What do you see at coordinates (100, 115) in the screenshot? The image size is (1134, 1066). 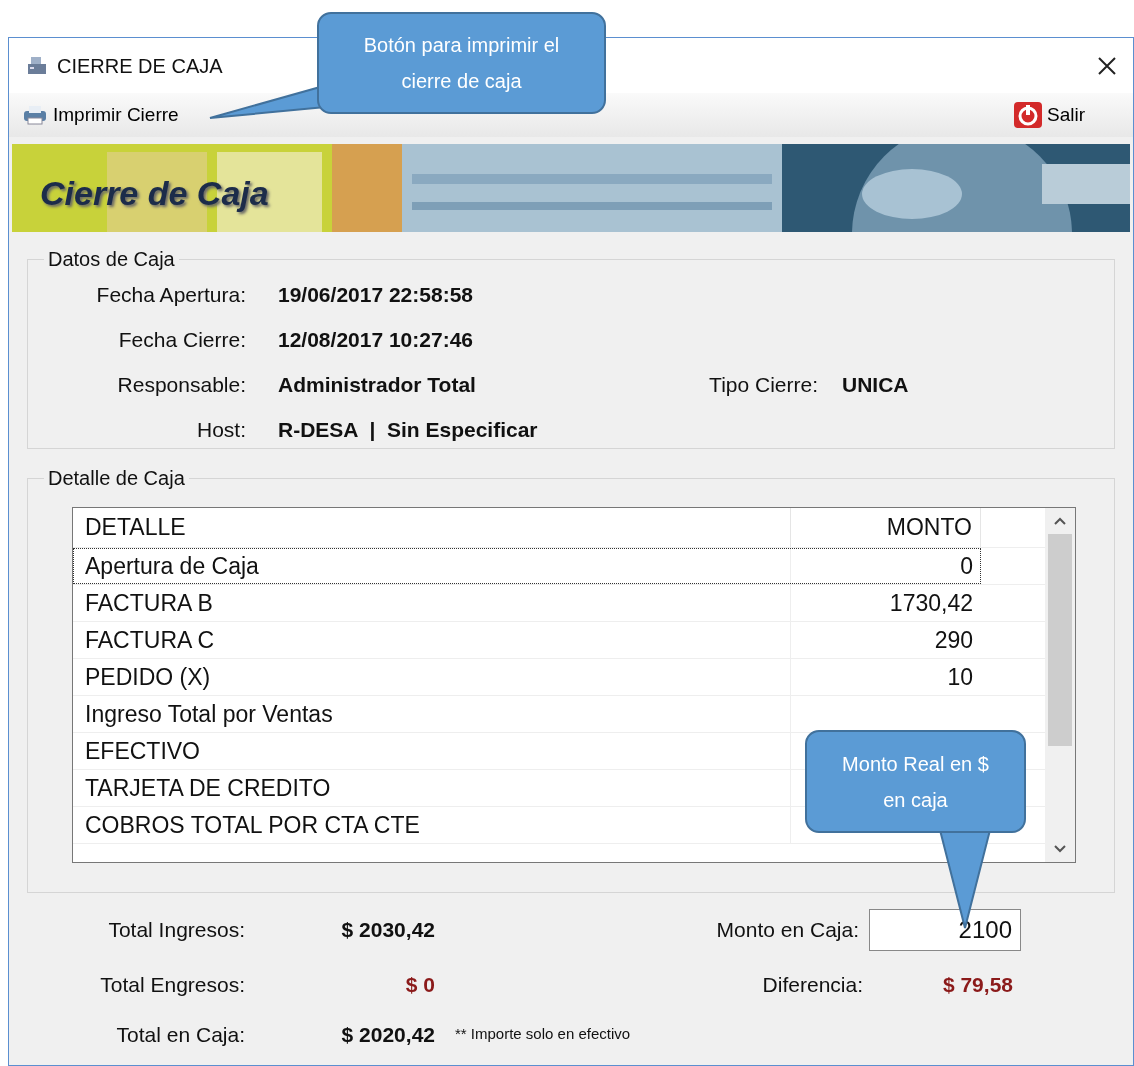 I see `print-button: Imprimir Cierre` at bounding box center [100, 115].